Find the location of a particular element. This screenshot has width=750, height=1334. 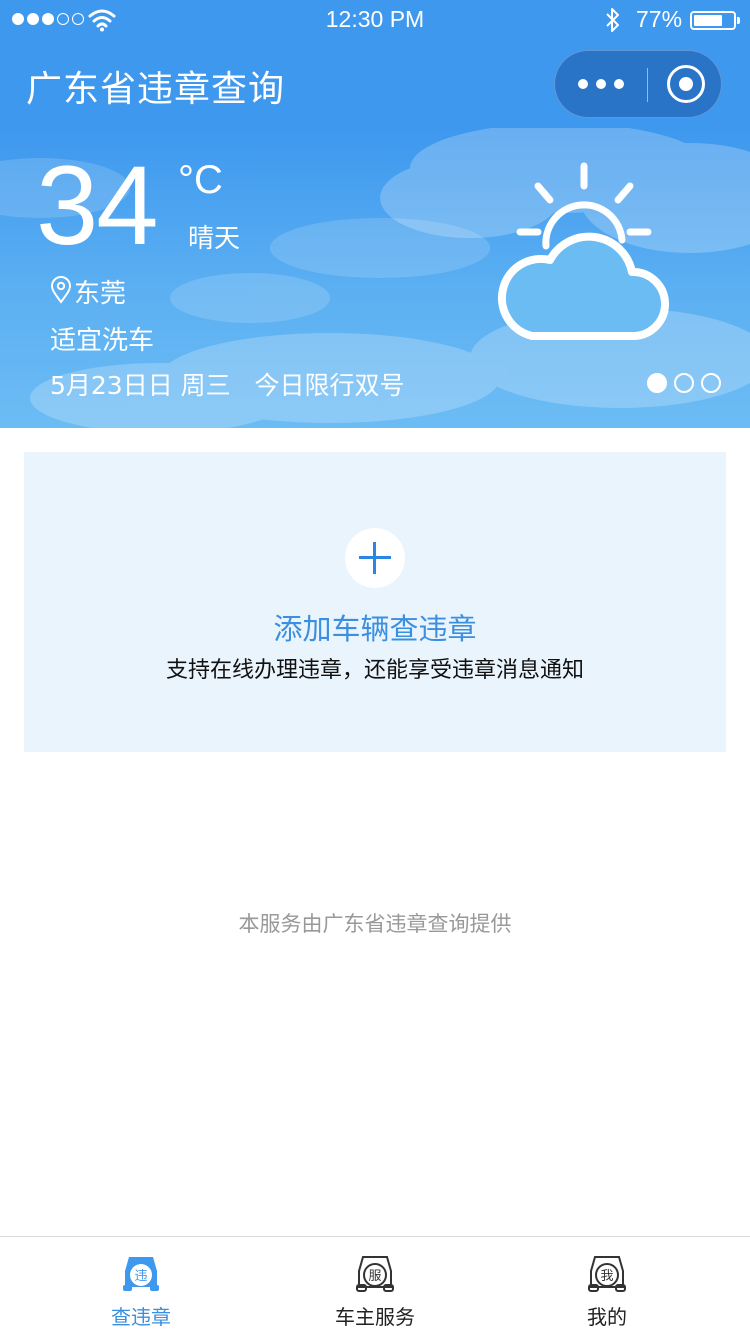

mini-program-capsule is located at coordinates (638, 84).